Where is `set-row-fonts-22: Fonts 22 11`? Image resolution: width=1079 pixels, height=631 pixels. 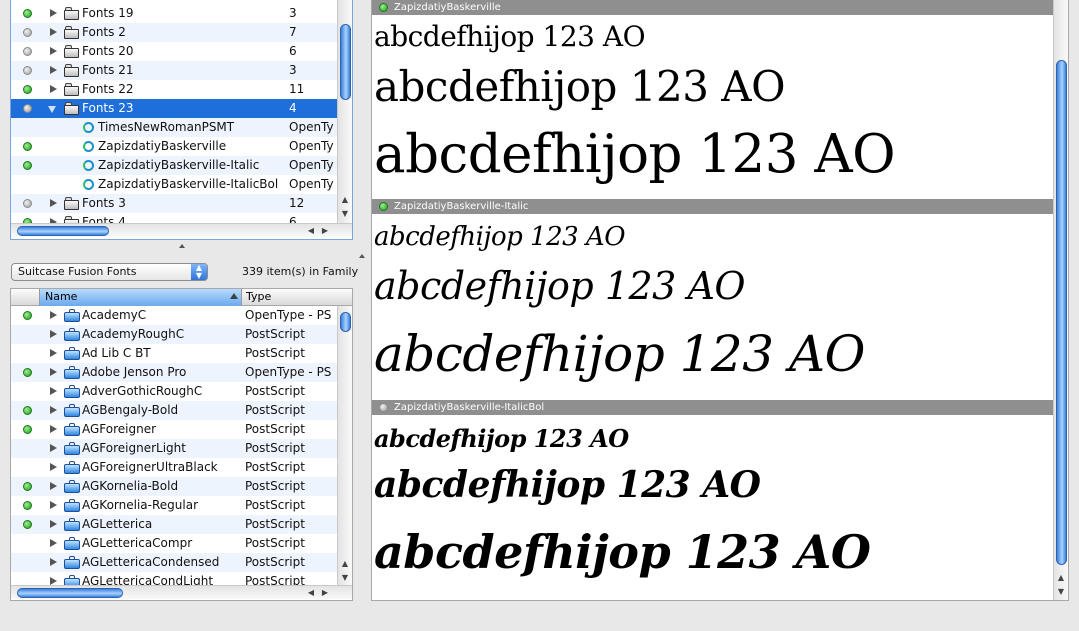 set-row-fonts-22: Fonts 22 11 is located at coordinates (174, 89).